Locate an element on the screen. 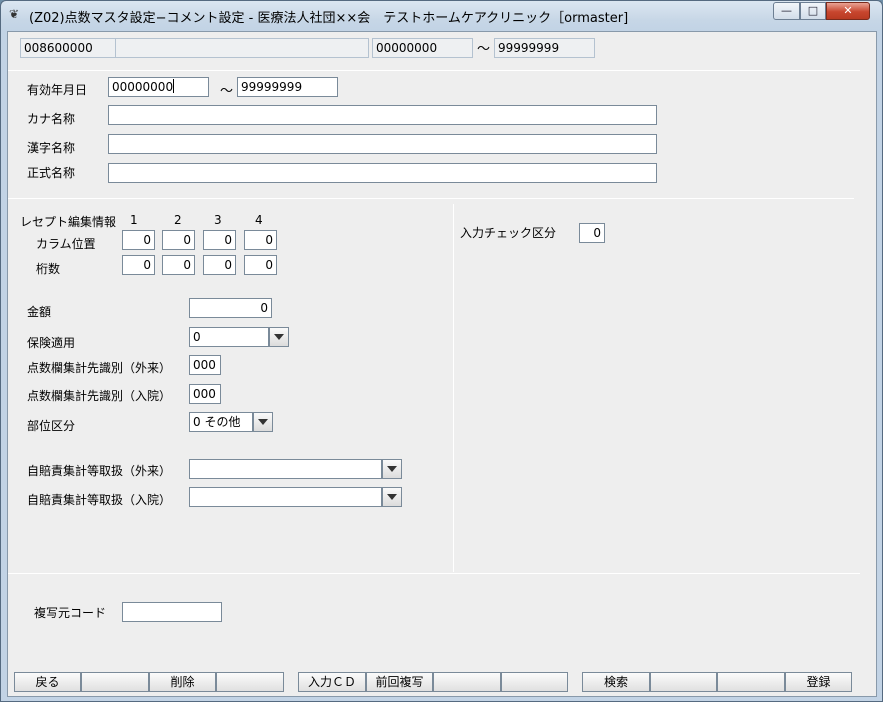 This screenshot has width=883, height=702. range-tilde: 〜 is located at coordinates (484, 49).